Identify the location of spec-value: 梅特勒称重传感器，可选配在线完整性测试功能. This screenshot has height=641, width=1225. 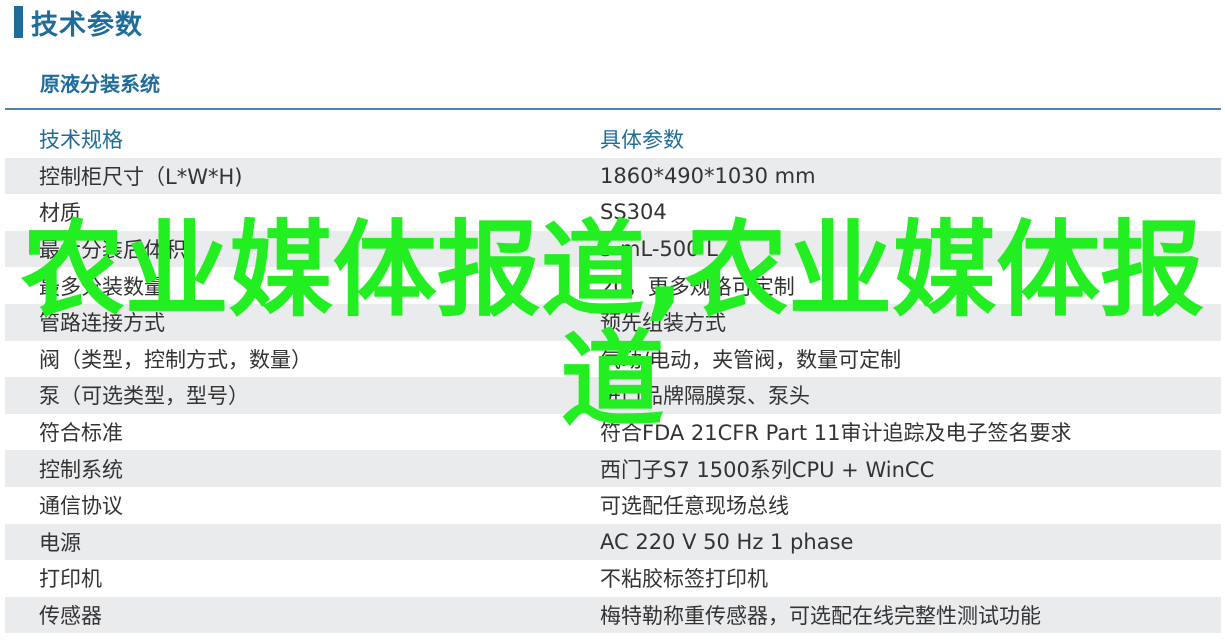
(820, 616).